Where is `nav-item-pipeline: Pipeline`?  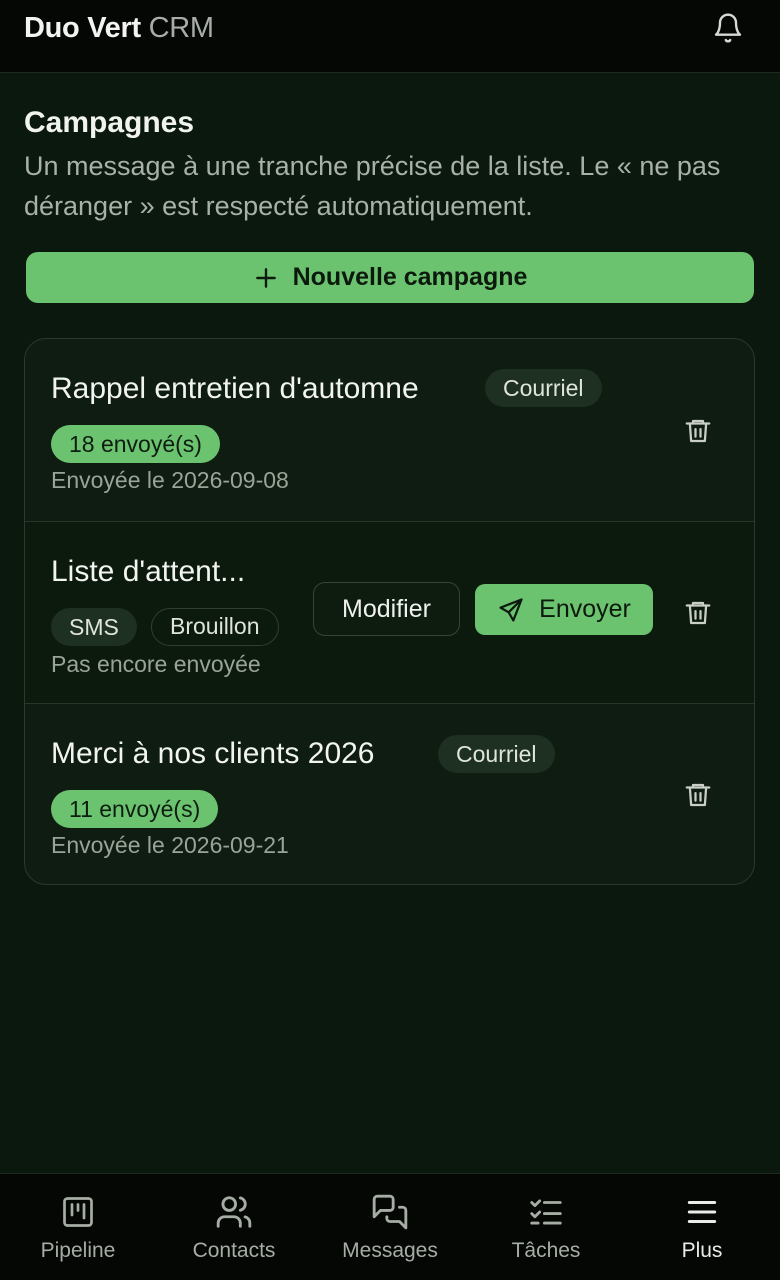 nav-item-pipeline: Pipeline is located at coordinates (78, 1227).